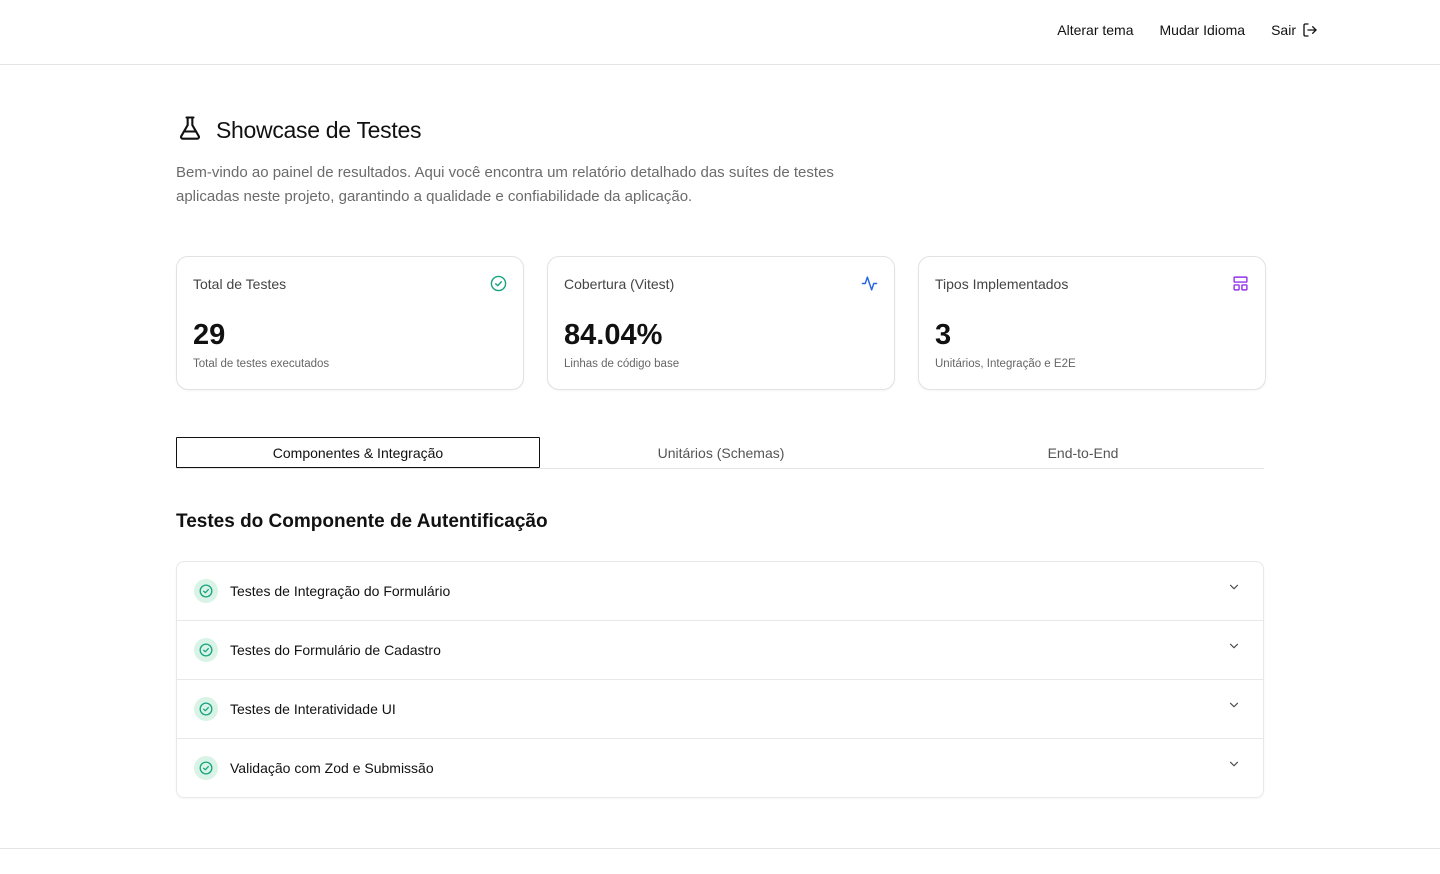 The width and height of the screenshot is (1440, 874). I want to click on activity-icon, so click(869, 286).